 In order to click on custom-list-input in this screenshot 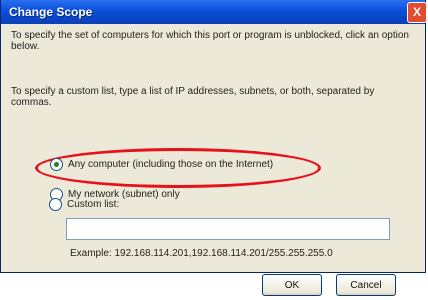, I will do `click(228, 229)`.